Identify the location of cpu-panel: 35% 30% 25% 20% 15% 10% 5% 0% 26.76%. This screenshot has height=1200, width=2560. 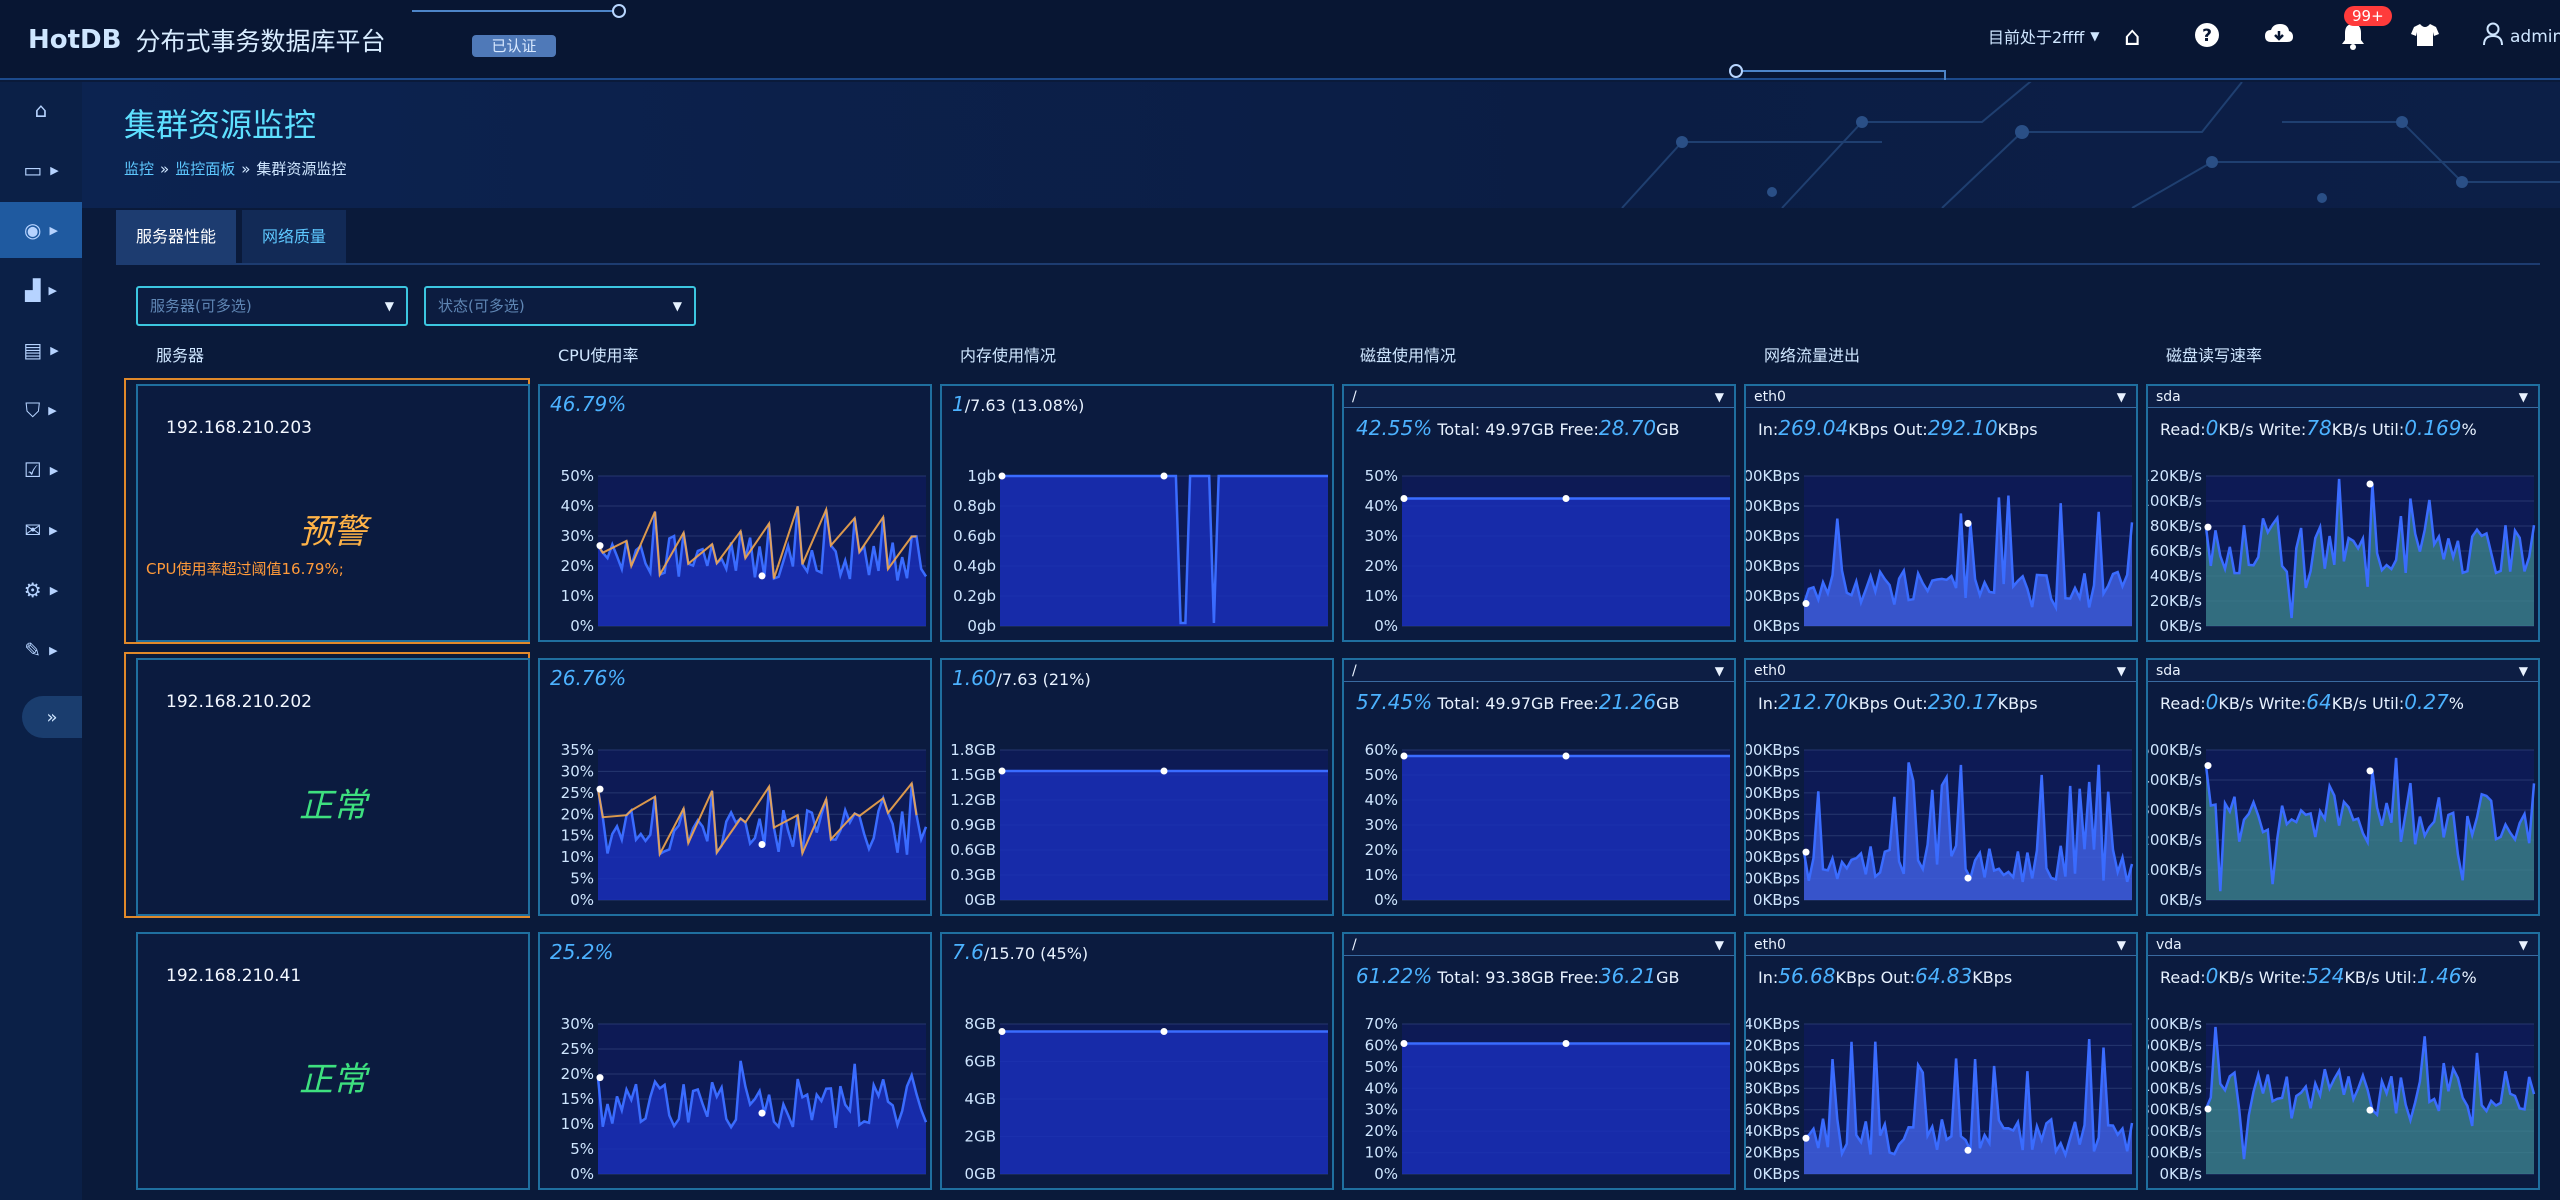
(735, 787).